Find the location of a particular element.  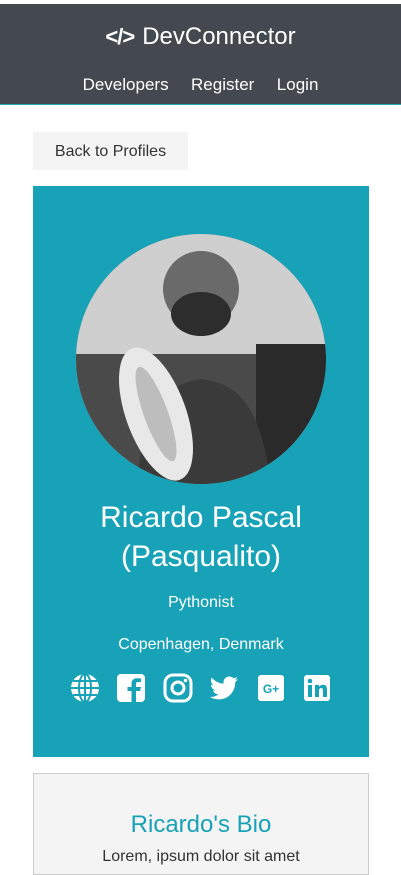

google-plus-icon: G+ is located at coordinates (271, 688).